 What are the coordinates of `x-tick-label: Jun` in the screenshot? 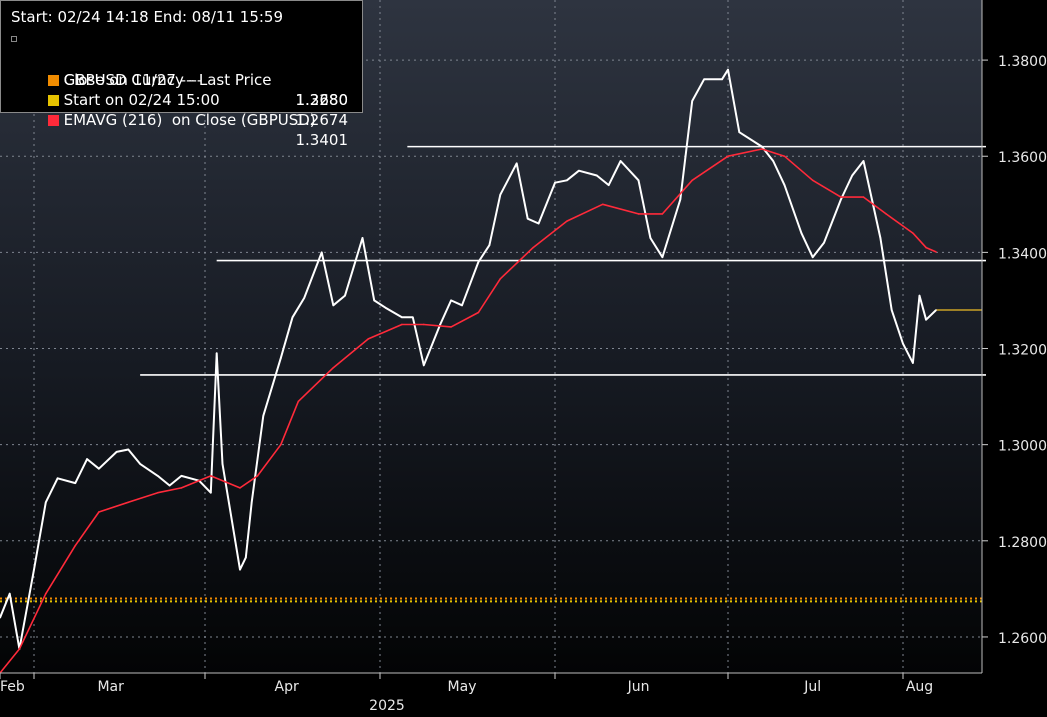 It's located at (638, 687).